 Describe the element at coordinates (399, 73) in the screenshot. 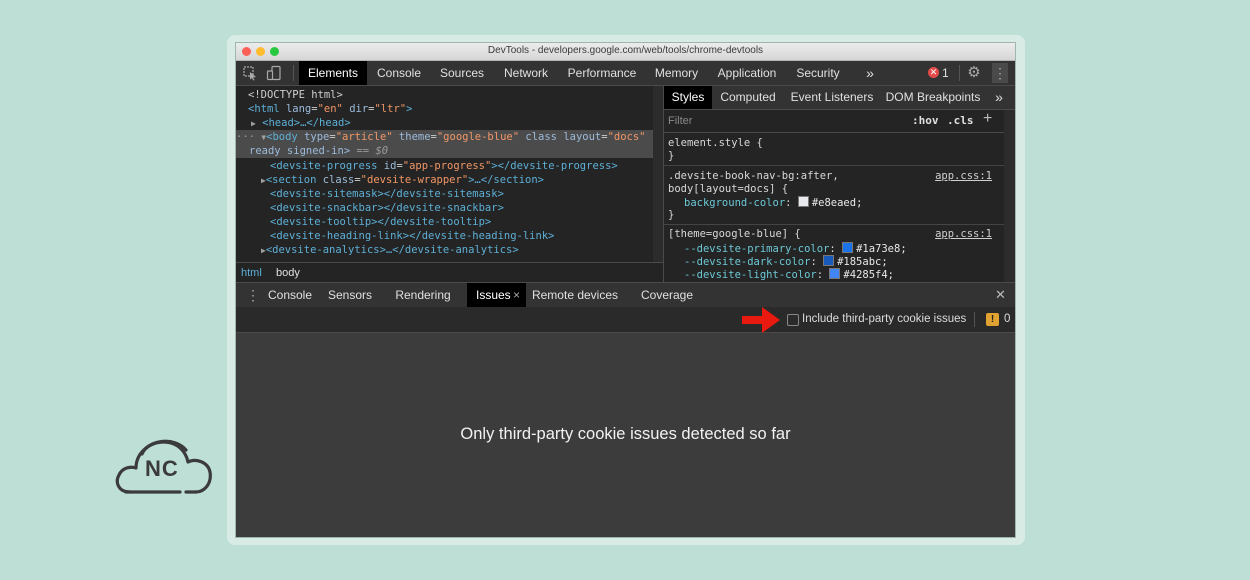

I see `tab-console: Console` at that location.